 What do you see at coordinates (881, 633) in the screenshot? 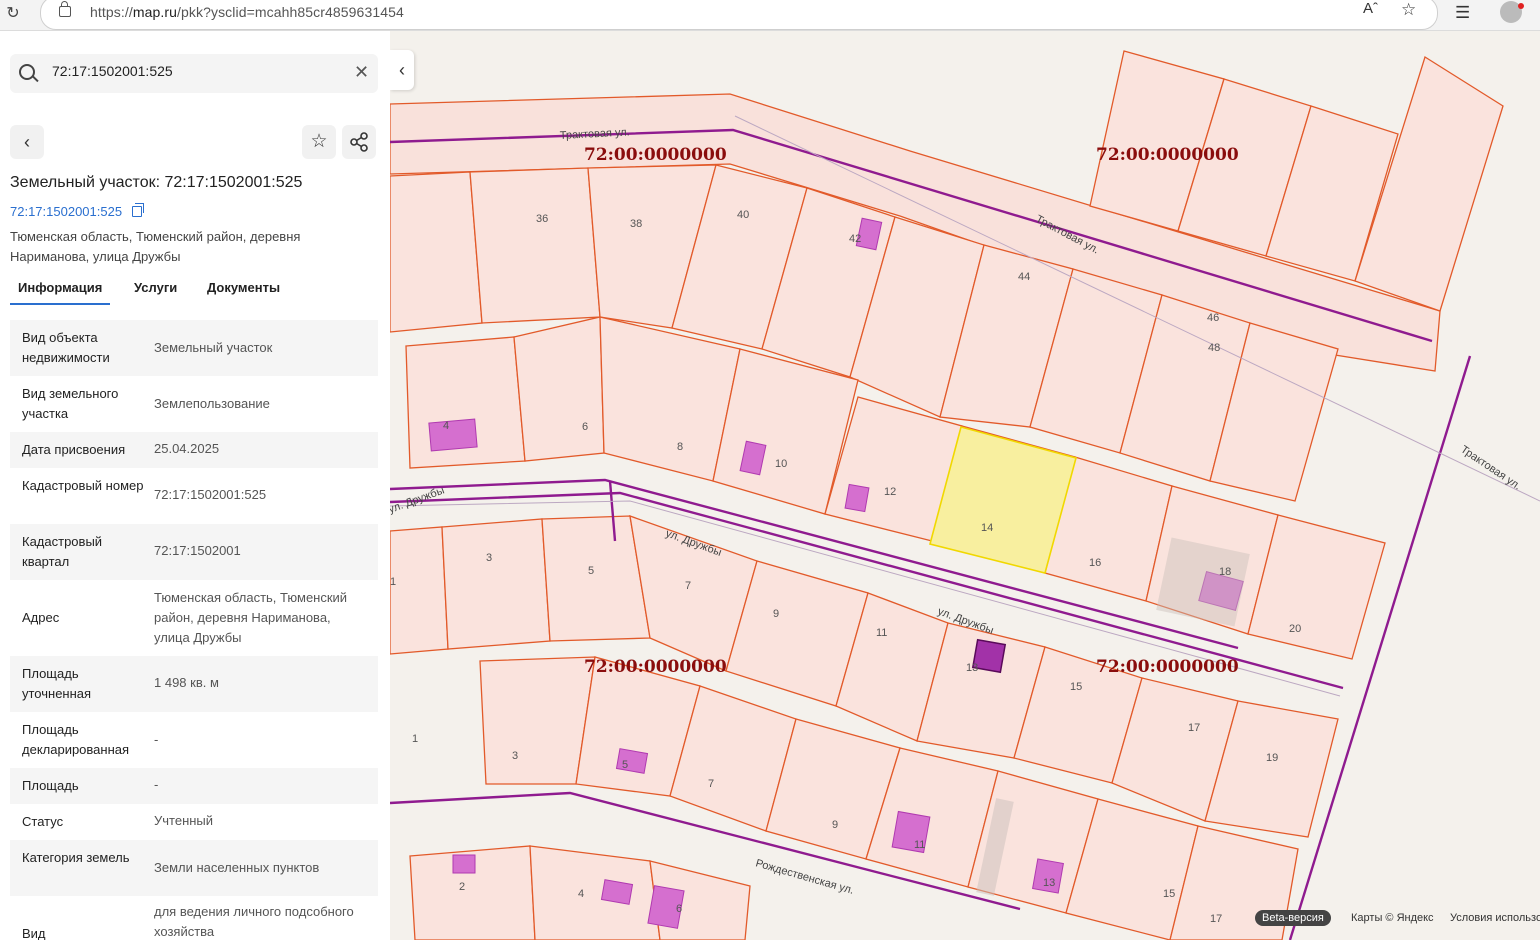
I see `parcel-number: 11` at bounding box center [881, 633].